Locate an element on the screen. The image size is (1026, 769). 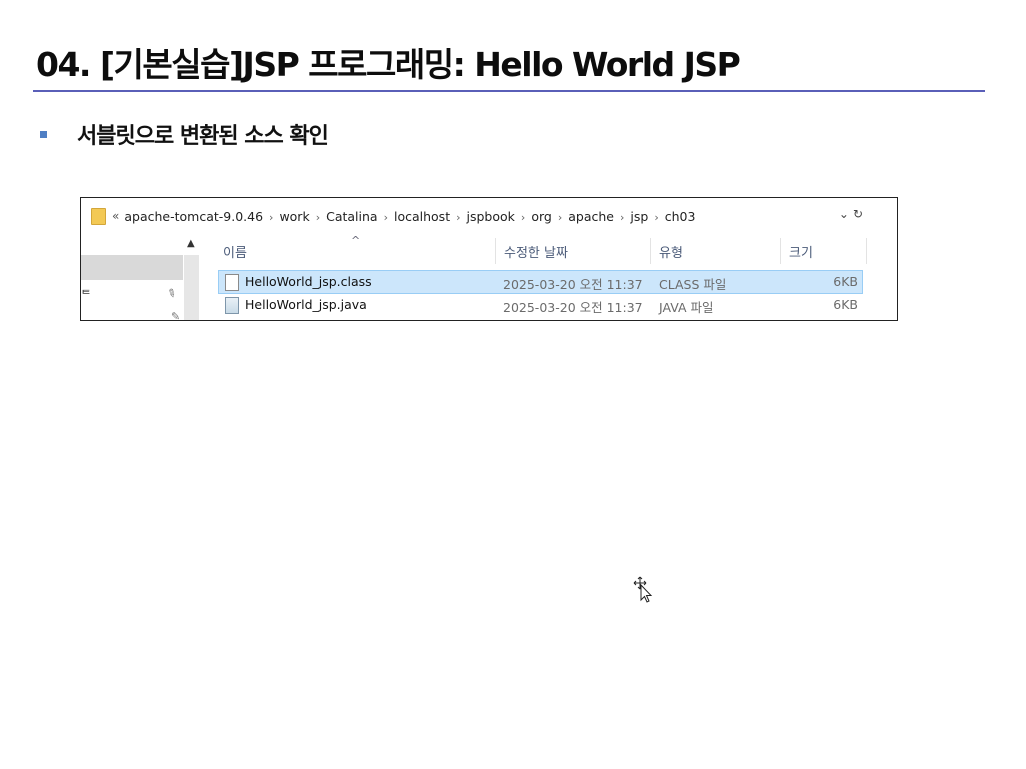
move-cursor-icon is located at coordinates (643, 589).